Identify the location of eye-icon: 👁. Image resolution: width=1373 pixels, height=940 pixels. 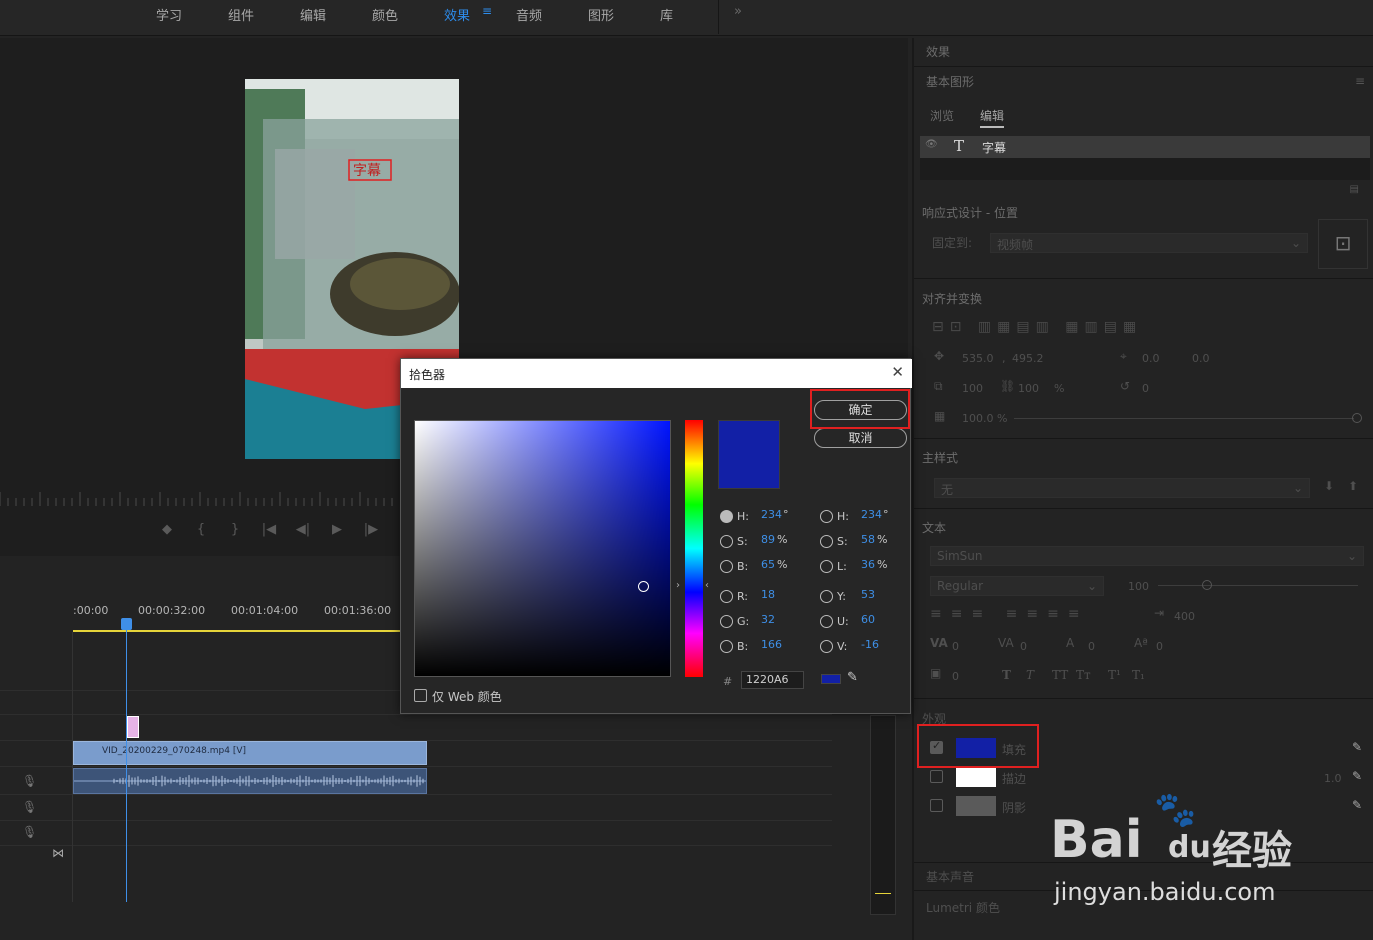
(931, 144).